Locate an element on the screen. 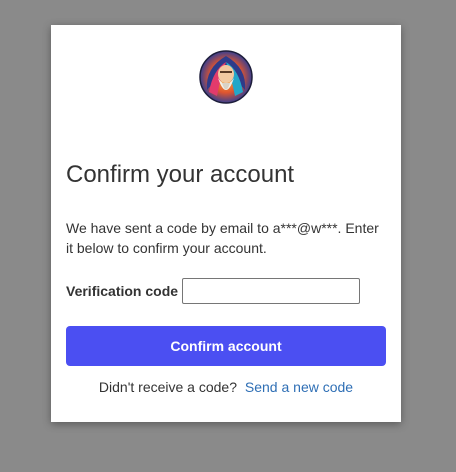 The image size is (456, 472). wizard-logo-icon is located at coordinates (226, 77).